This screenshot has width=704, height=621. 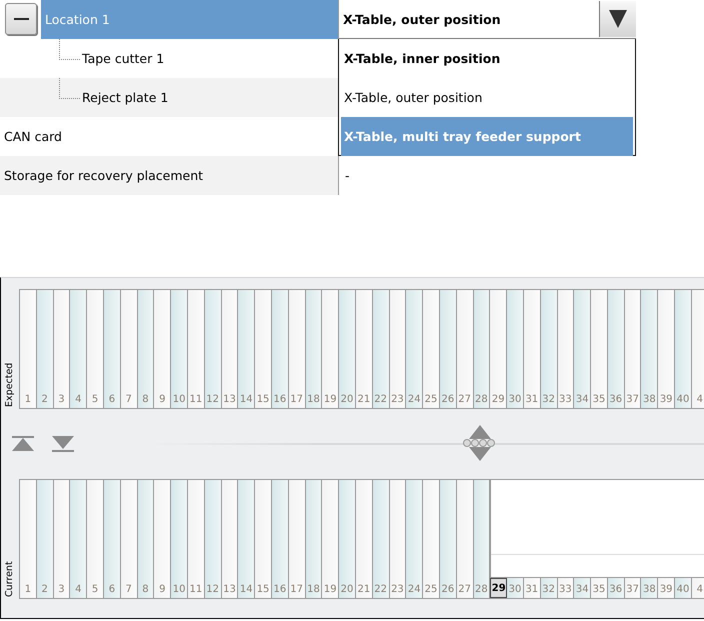 I want to click on move-to-bottom-icon, so click(x=63, y=444).